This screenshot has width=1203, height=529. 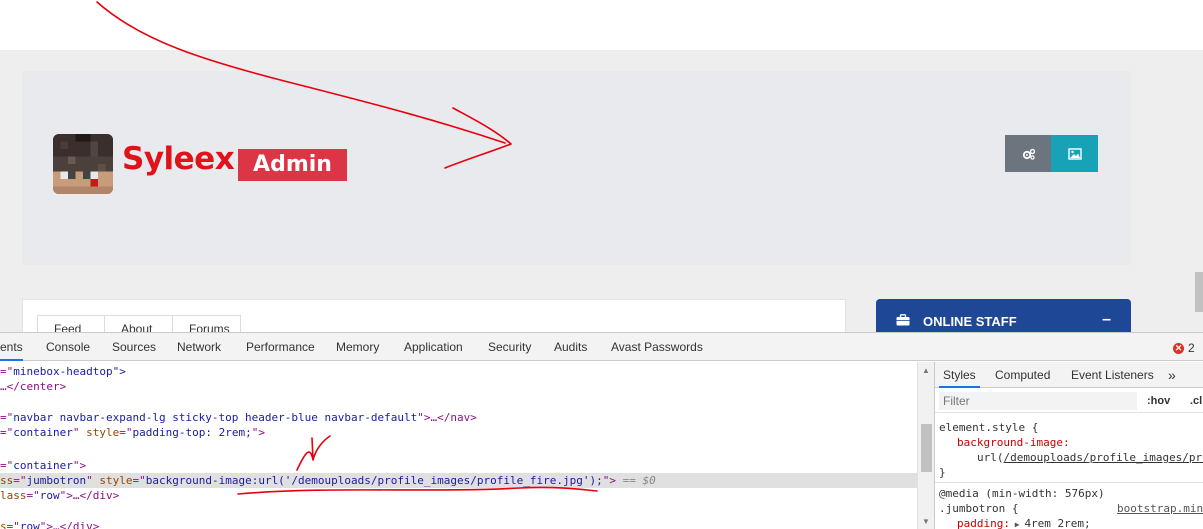 I want to click on admin-badge: Admin, so click(x=292, y=165).